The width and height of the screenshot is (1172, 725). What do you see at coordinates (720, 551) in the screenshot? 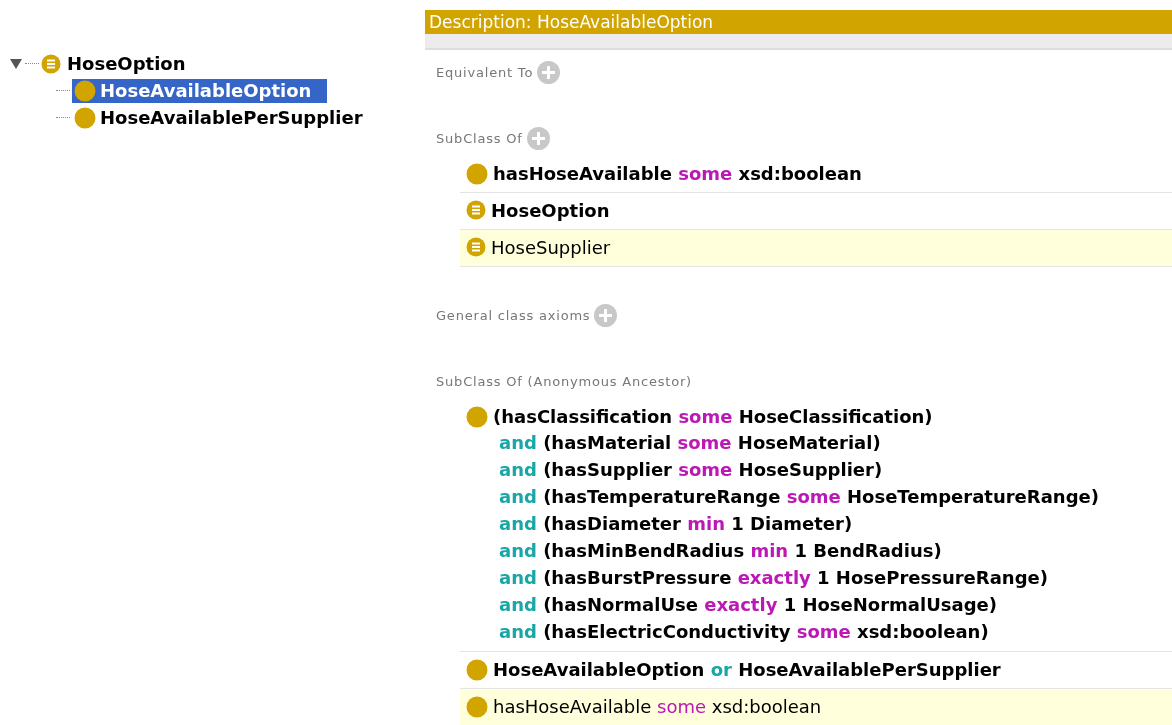
I see `expression-text: and (hasMinBendRadius min 1 BendRadius)` at bounding box center [720, 551].